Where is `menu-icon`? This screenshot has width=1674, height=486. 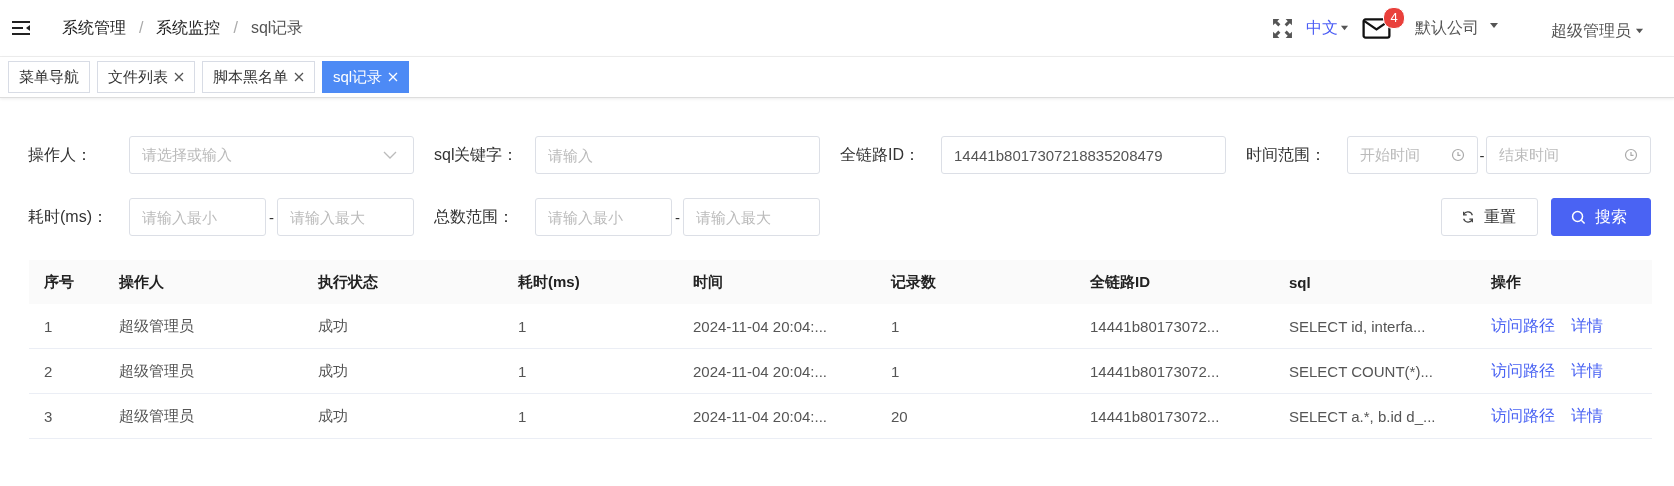 menu-icon is located at coordinates (21, 28).